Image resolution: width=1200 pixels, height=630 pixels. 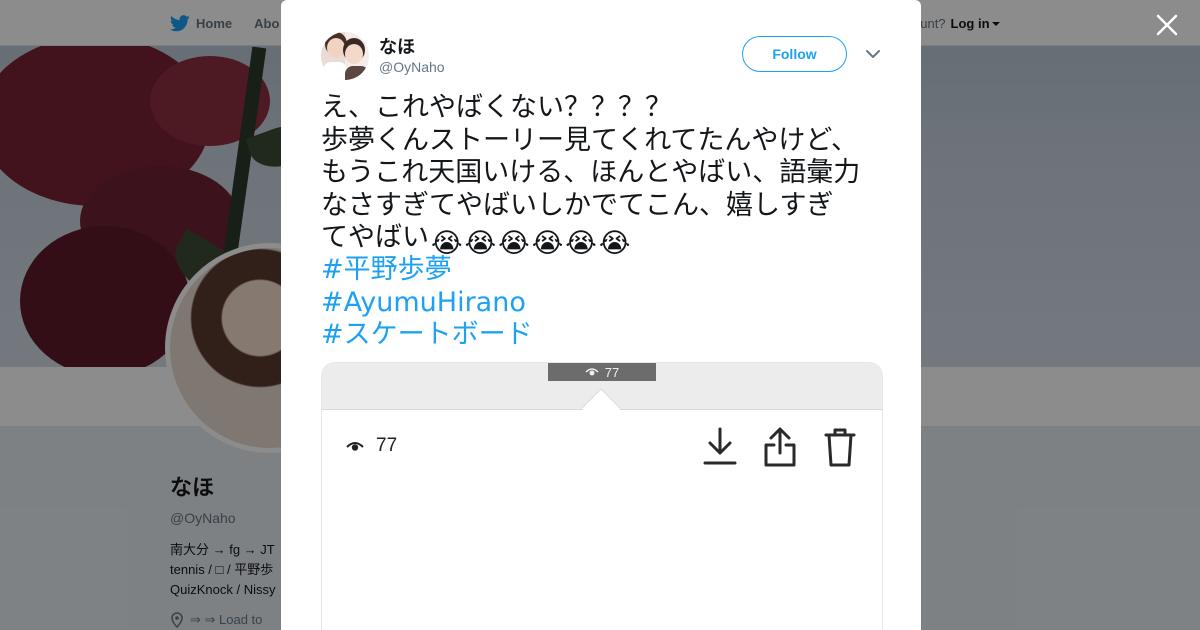 I want to click on close-icon, so click(x=1167, y=25).